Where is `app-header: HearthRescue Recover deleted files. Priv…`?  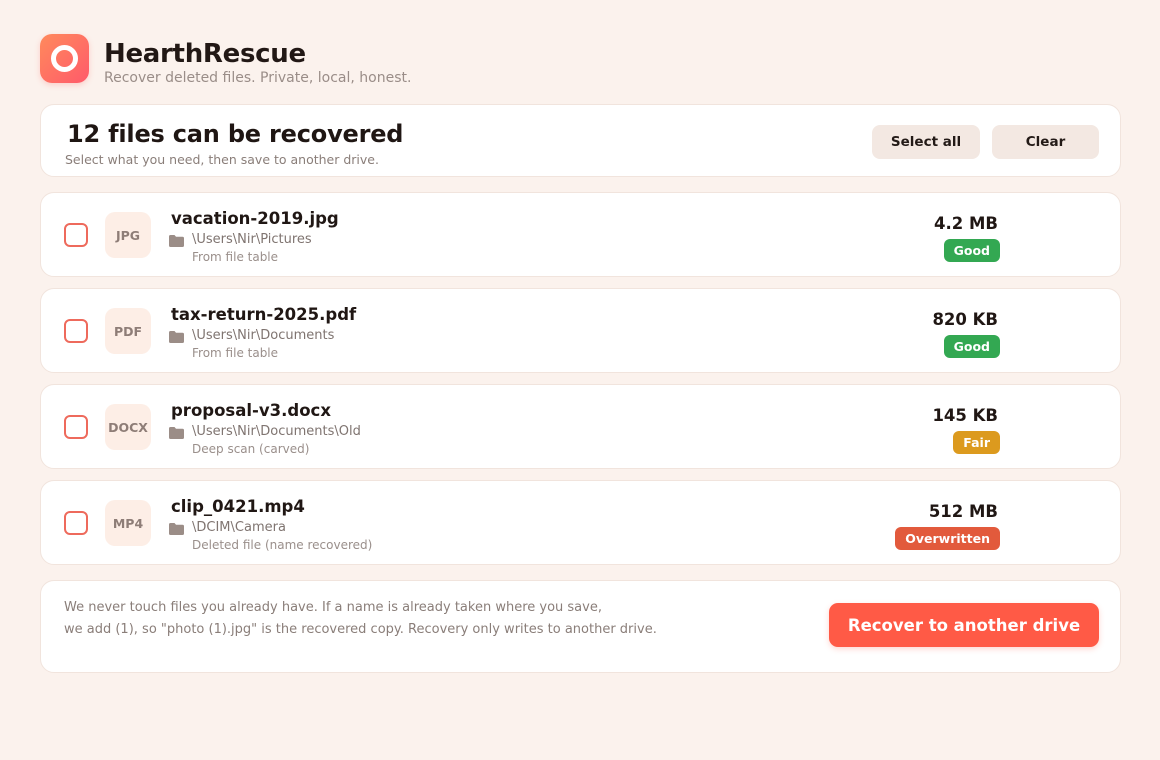
app-header: HearthRescue Recover deleted files. Priv… is located at coordinates (225, 60).